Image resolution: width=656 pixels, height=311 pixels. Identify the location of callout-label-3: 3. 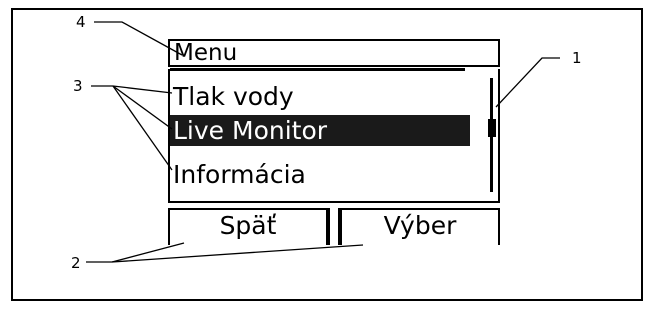
(78, 86).